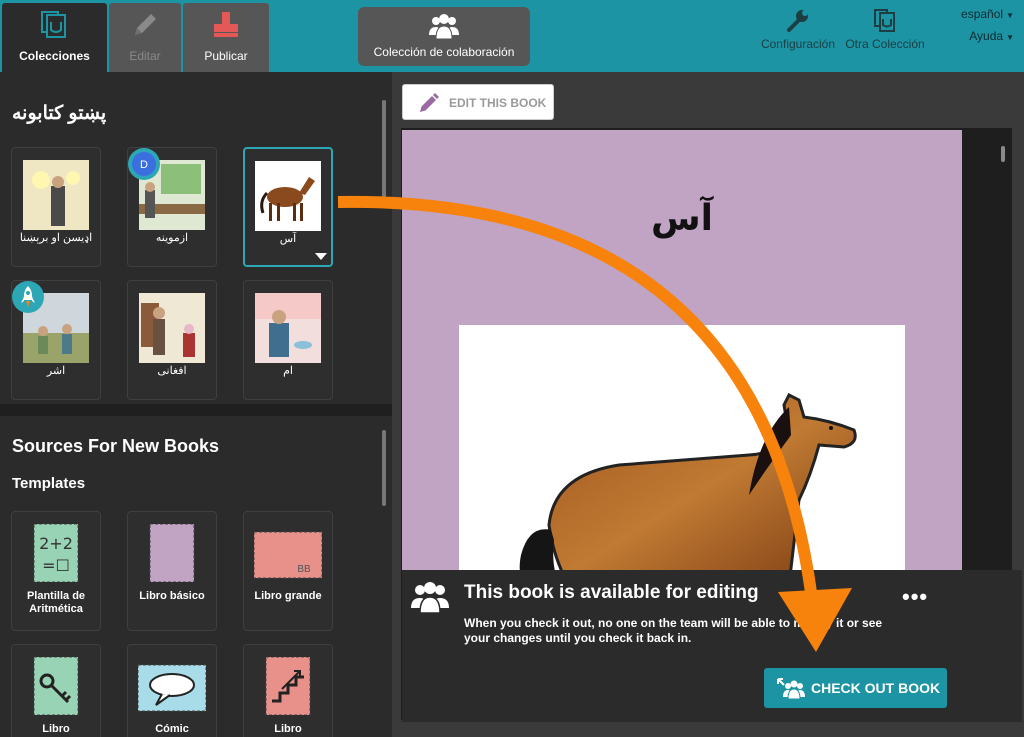 The image size is (1024, 737). What do you see at coordinates (288, 596) in the screenshot?
I see `template-label: Libro grande` at bounding box center [288, 596].